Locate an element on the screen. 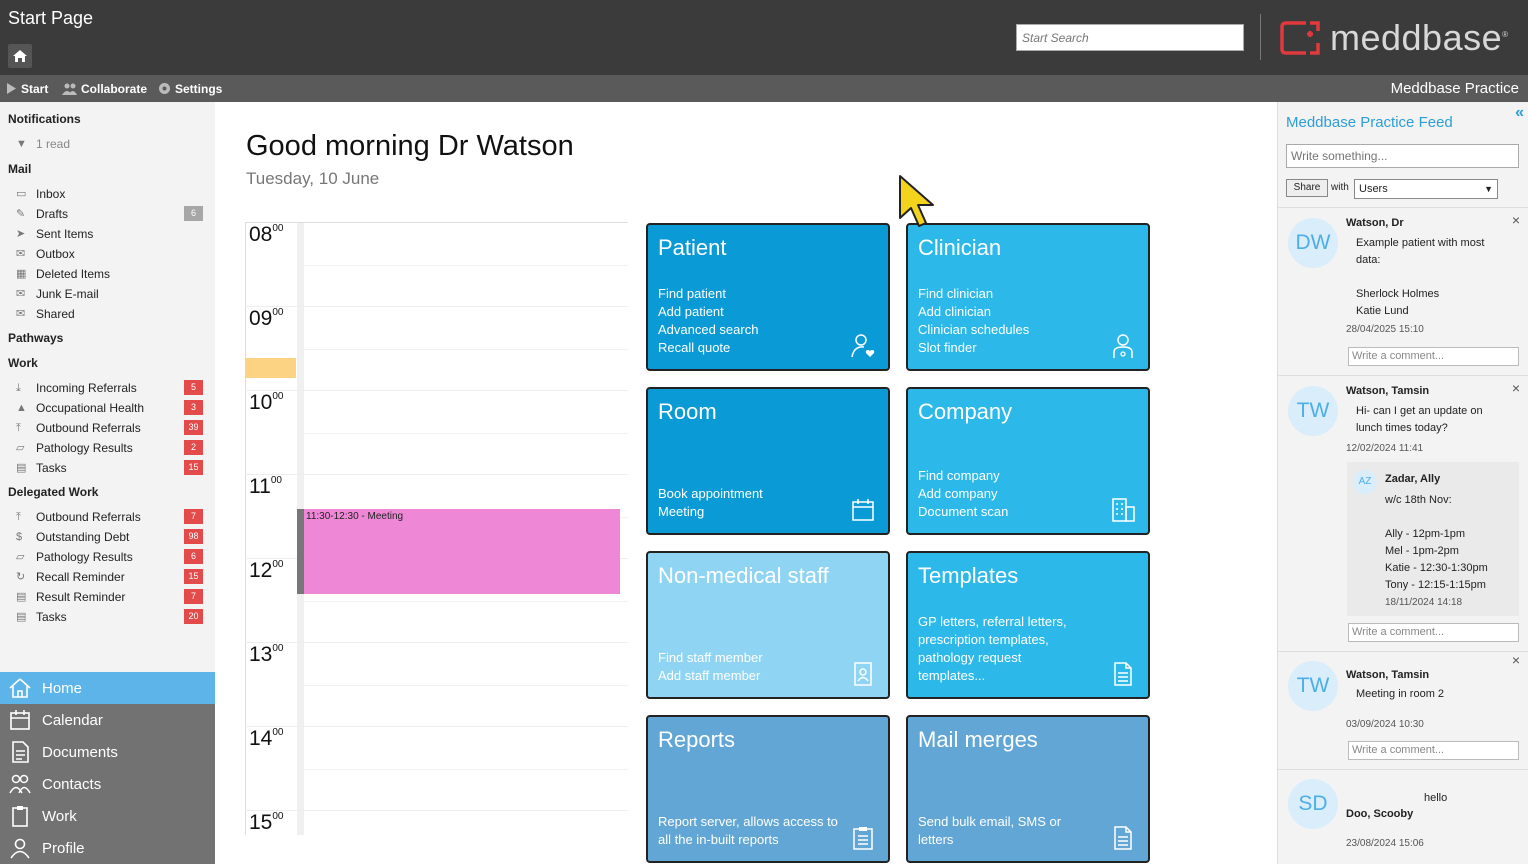 This screenshot has width=1528, height=864. count-badge: 3 is located at coordinates (193, 407).